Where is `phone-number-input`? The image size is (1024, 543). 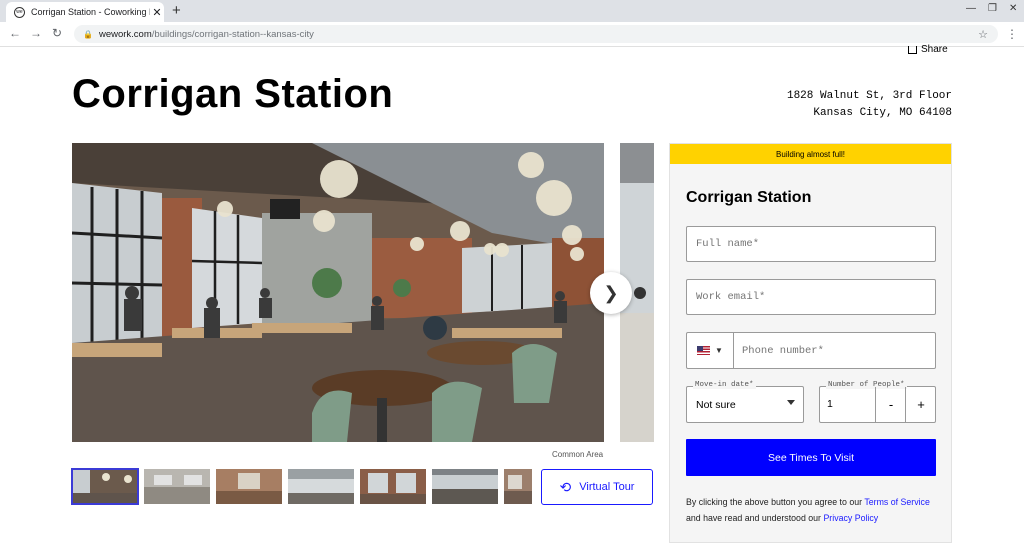
phone-number-input is located at coordinates (834, 350).